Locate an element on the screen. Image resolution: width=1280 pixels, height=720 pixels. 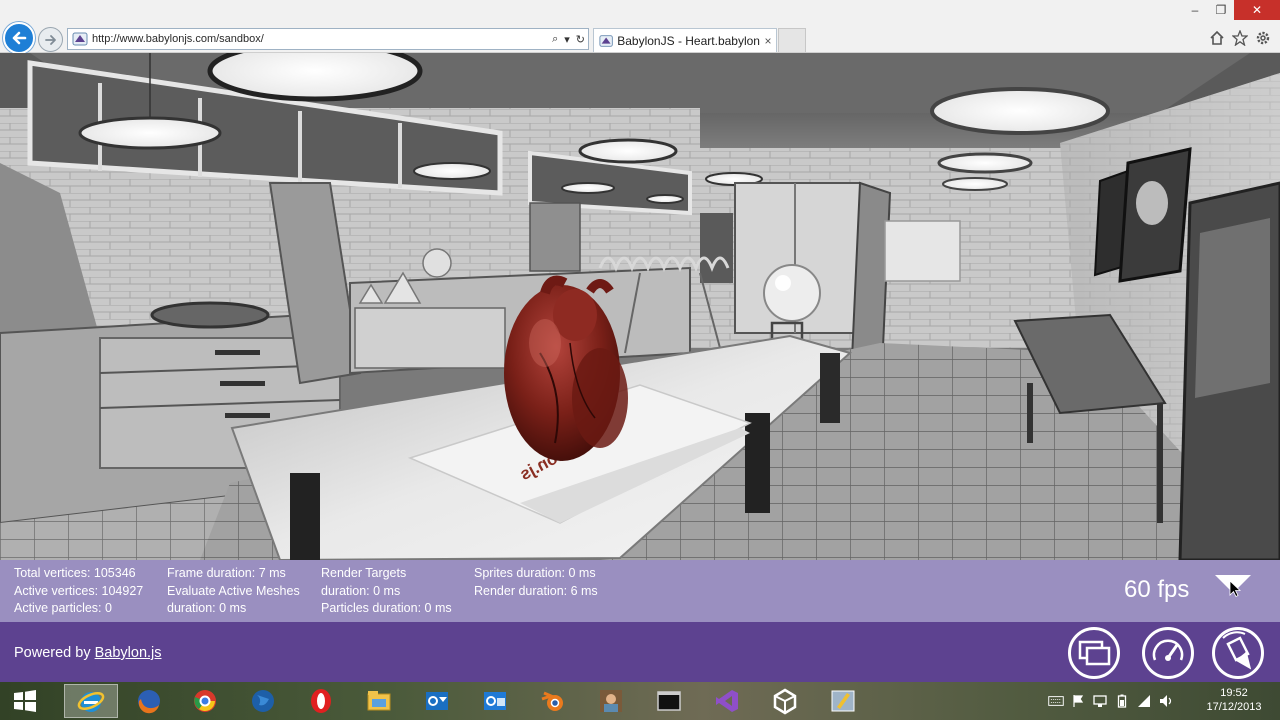
performance-button is located at coordinates (1168, 653).